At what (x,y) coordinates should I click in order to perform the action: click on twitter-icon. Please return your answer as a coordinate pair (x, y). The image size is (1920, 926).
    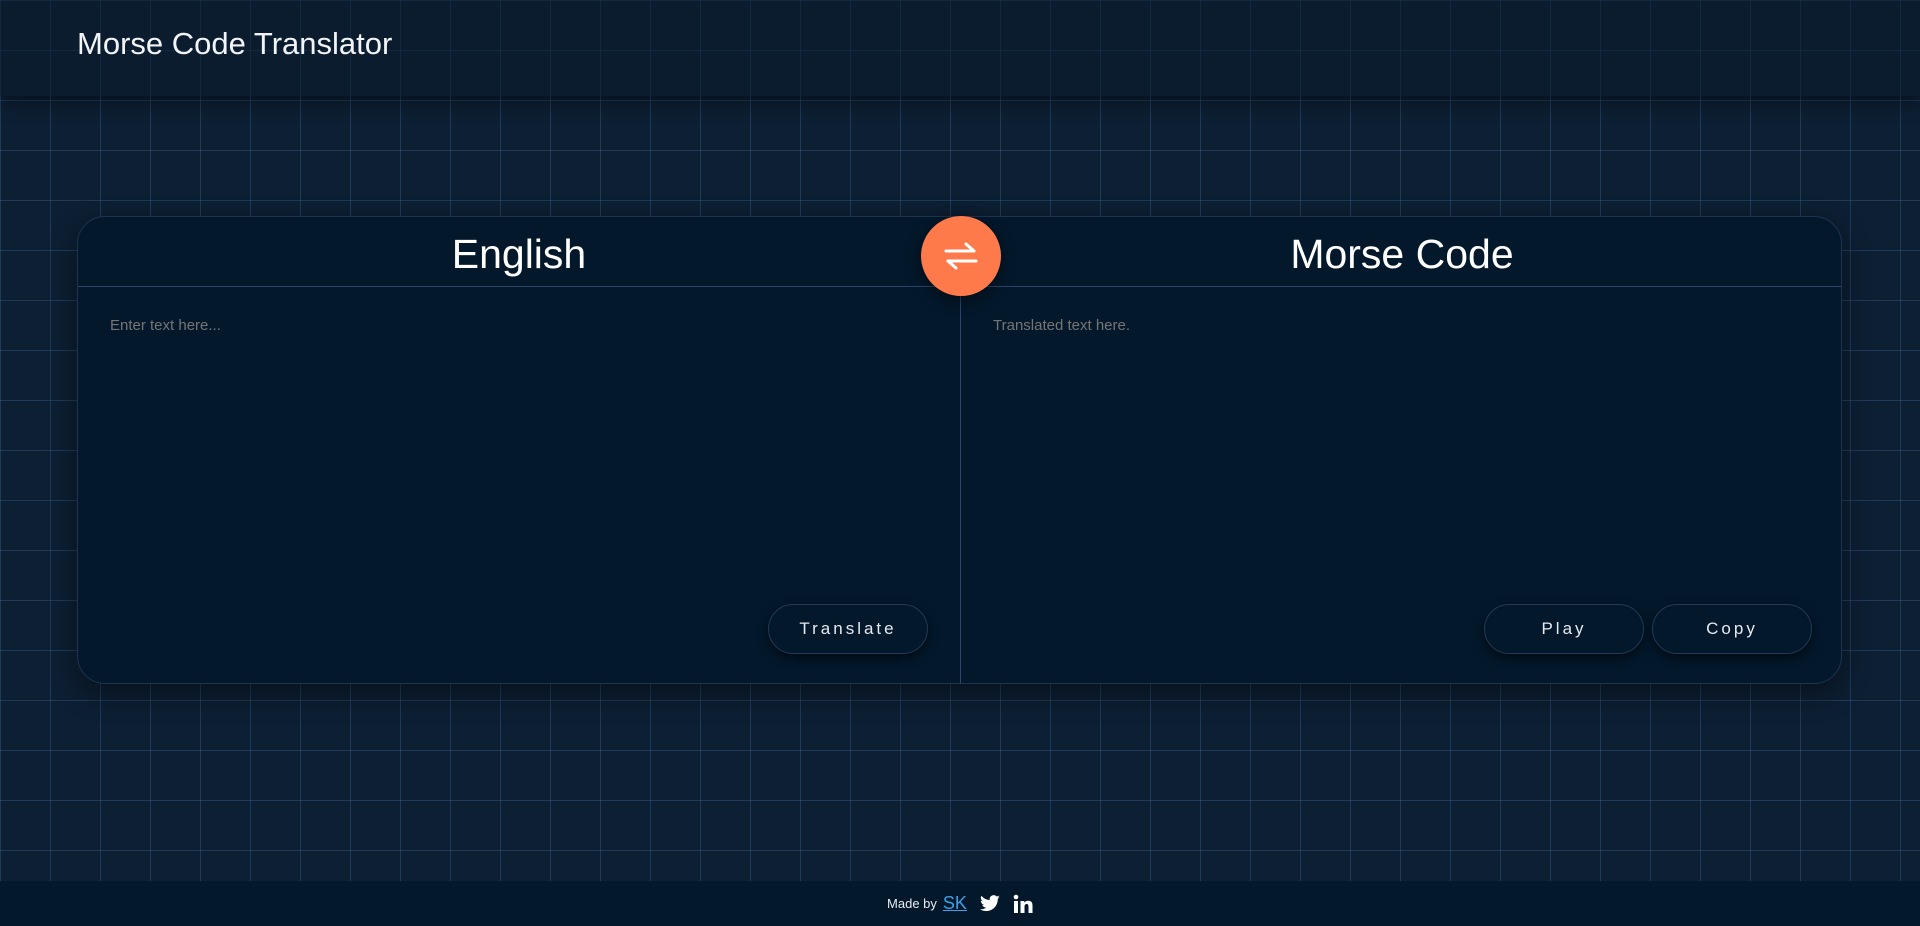
    Looking at the image, I should click on (990, 903).